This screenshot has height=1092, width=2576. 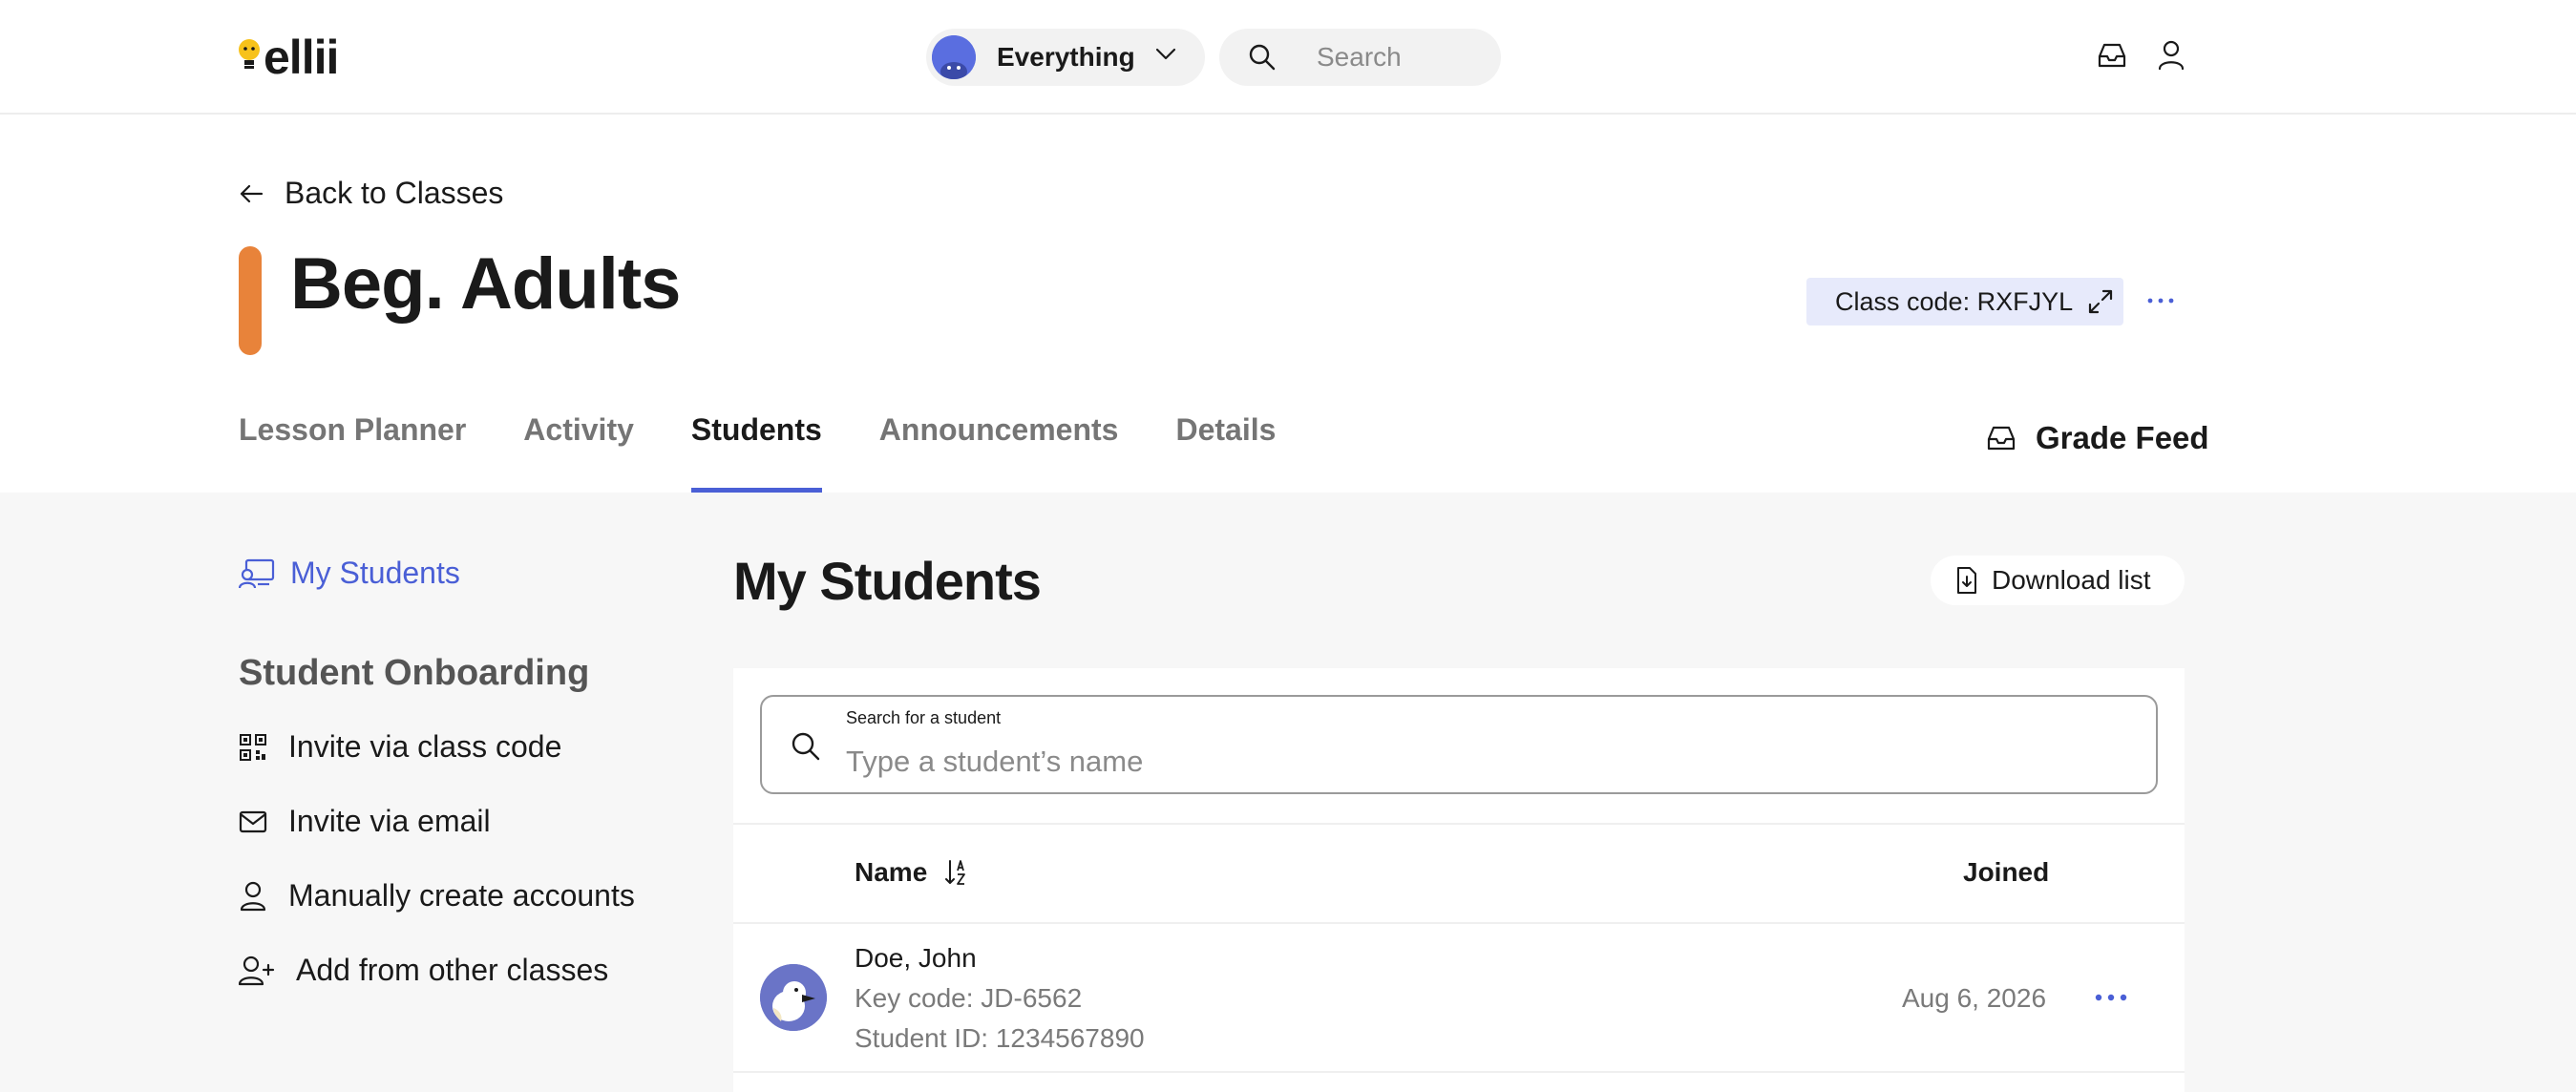 What do you see at coordinates (249, 57) in the screenshot?
I see `lightbulb-icon` at bounding box center [249, 57].